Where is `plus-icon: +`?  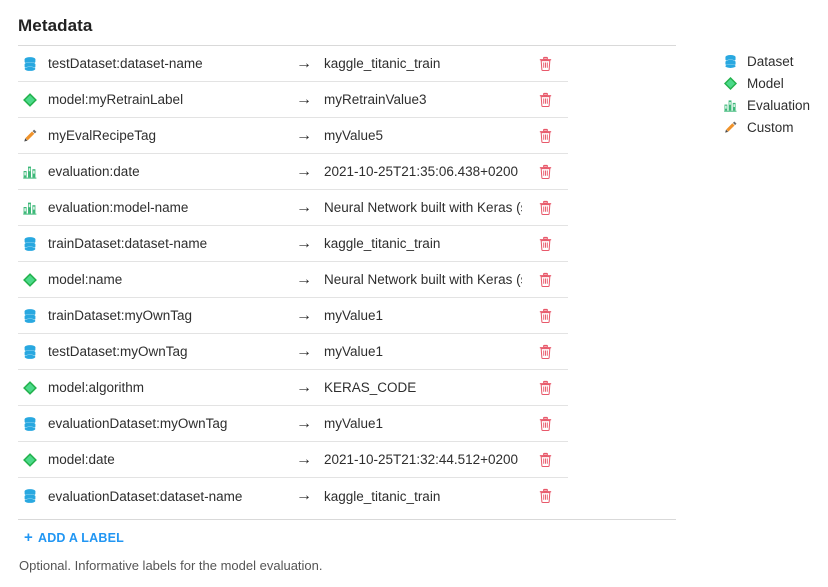
plus-icon: + is located at coordinates (28, 537).